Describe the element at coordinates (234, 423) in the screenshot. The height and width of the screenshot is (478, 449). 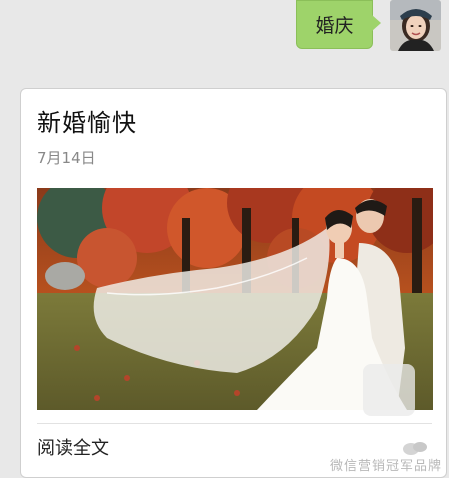
I see `card-divider` at that location.